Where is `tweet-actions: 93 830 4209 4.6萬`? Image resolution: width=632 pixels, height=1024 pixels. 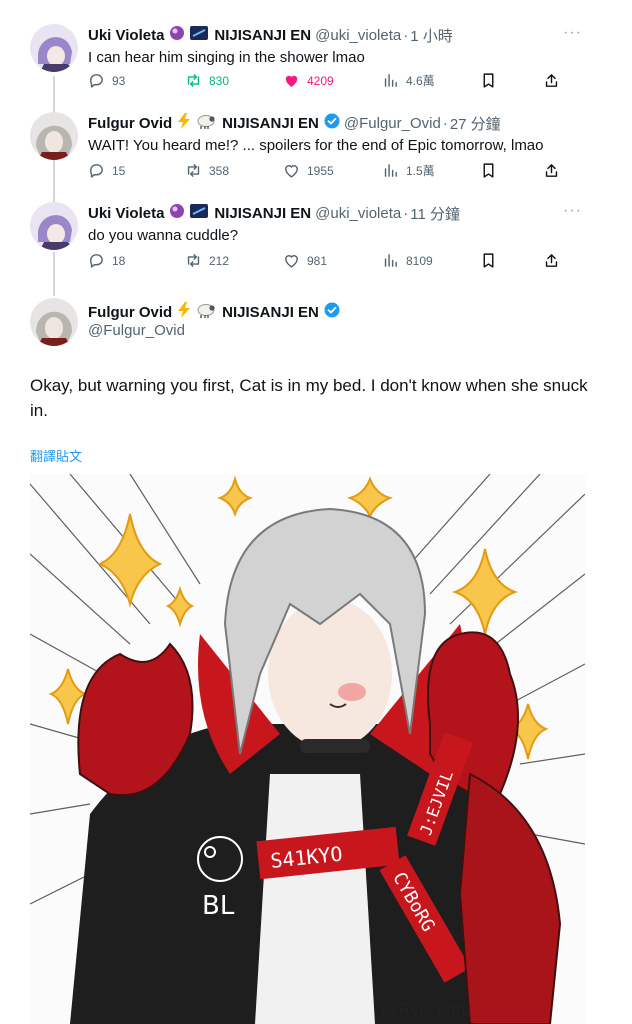 tweet-actions: 93 830 4209 4.6萬 is located at coordinates (328, 82).